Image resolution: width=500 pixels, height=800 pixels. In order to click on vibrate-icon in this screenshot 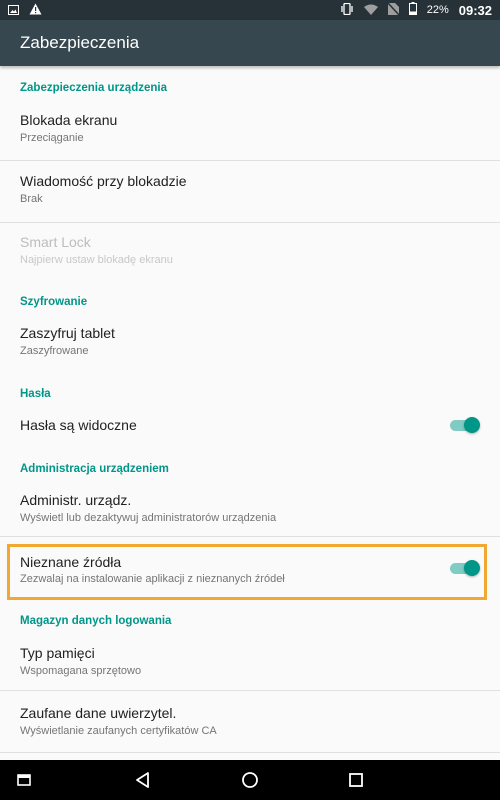, I will do `click(347, 10)`.